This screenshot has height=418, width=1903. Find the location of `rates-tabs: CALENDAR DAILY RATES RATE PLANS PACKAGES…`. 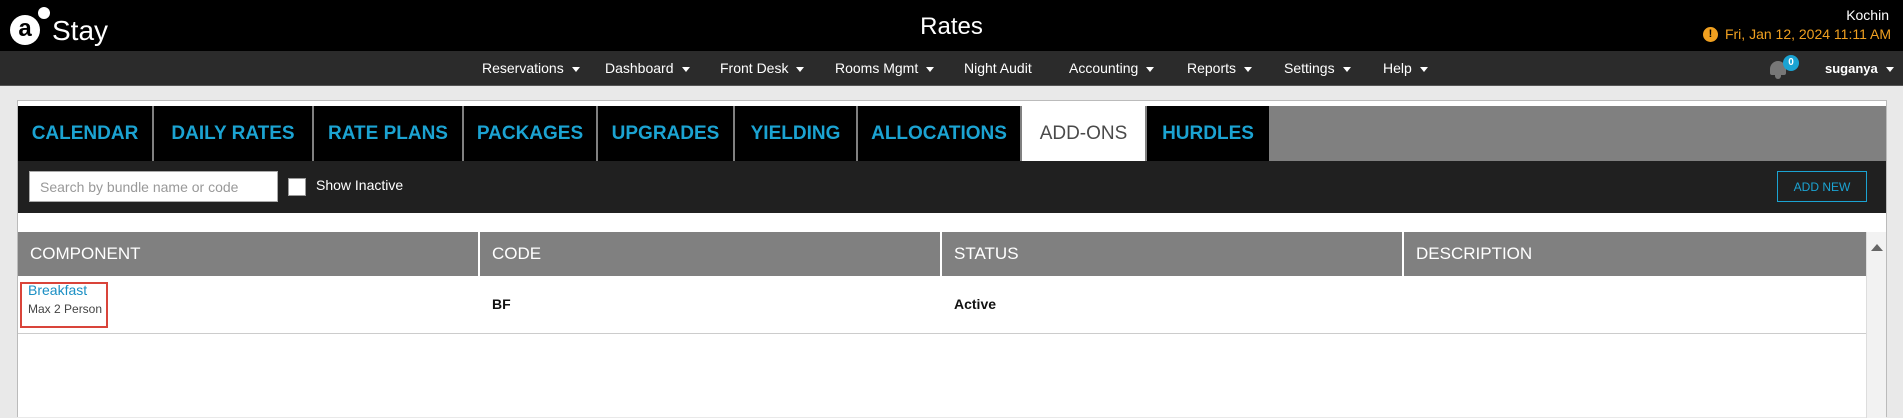

rates-tabs: CALENDAR DAILY RATES RATE PLANS PACKAGES… is located at coordinates (952, 133).